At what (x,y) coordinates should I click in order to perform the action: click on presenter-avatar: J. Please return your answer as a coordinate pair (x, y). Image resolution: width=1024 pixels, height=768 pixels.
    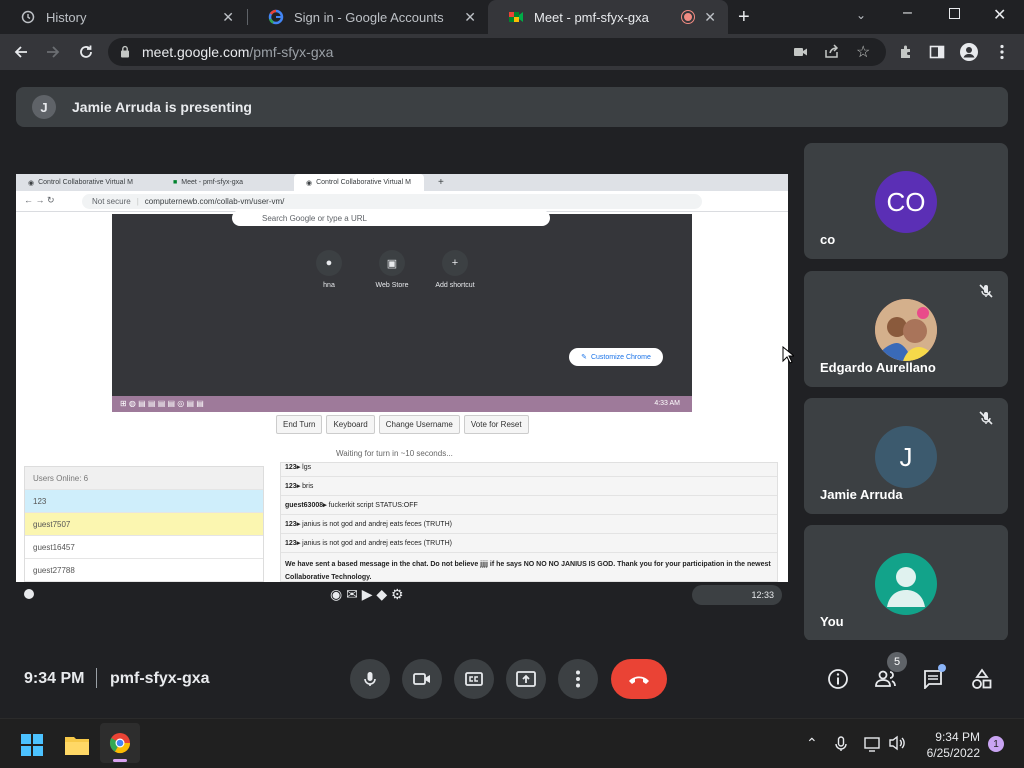
    Looking at the image, I should click on (44, 107).